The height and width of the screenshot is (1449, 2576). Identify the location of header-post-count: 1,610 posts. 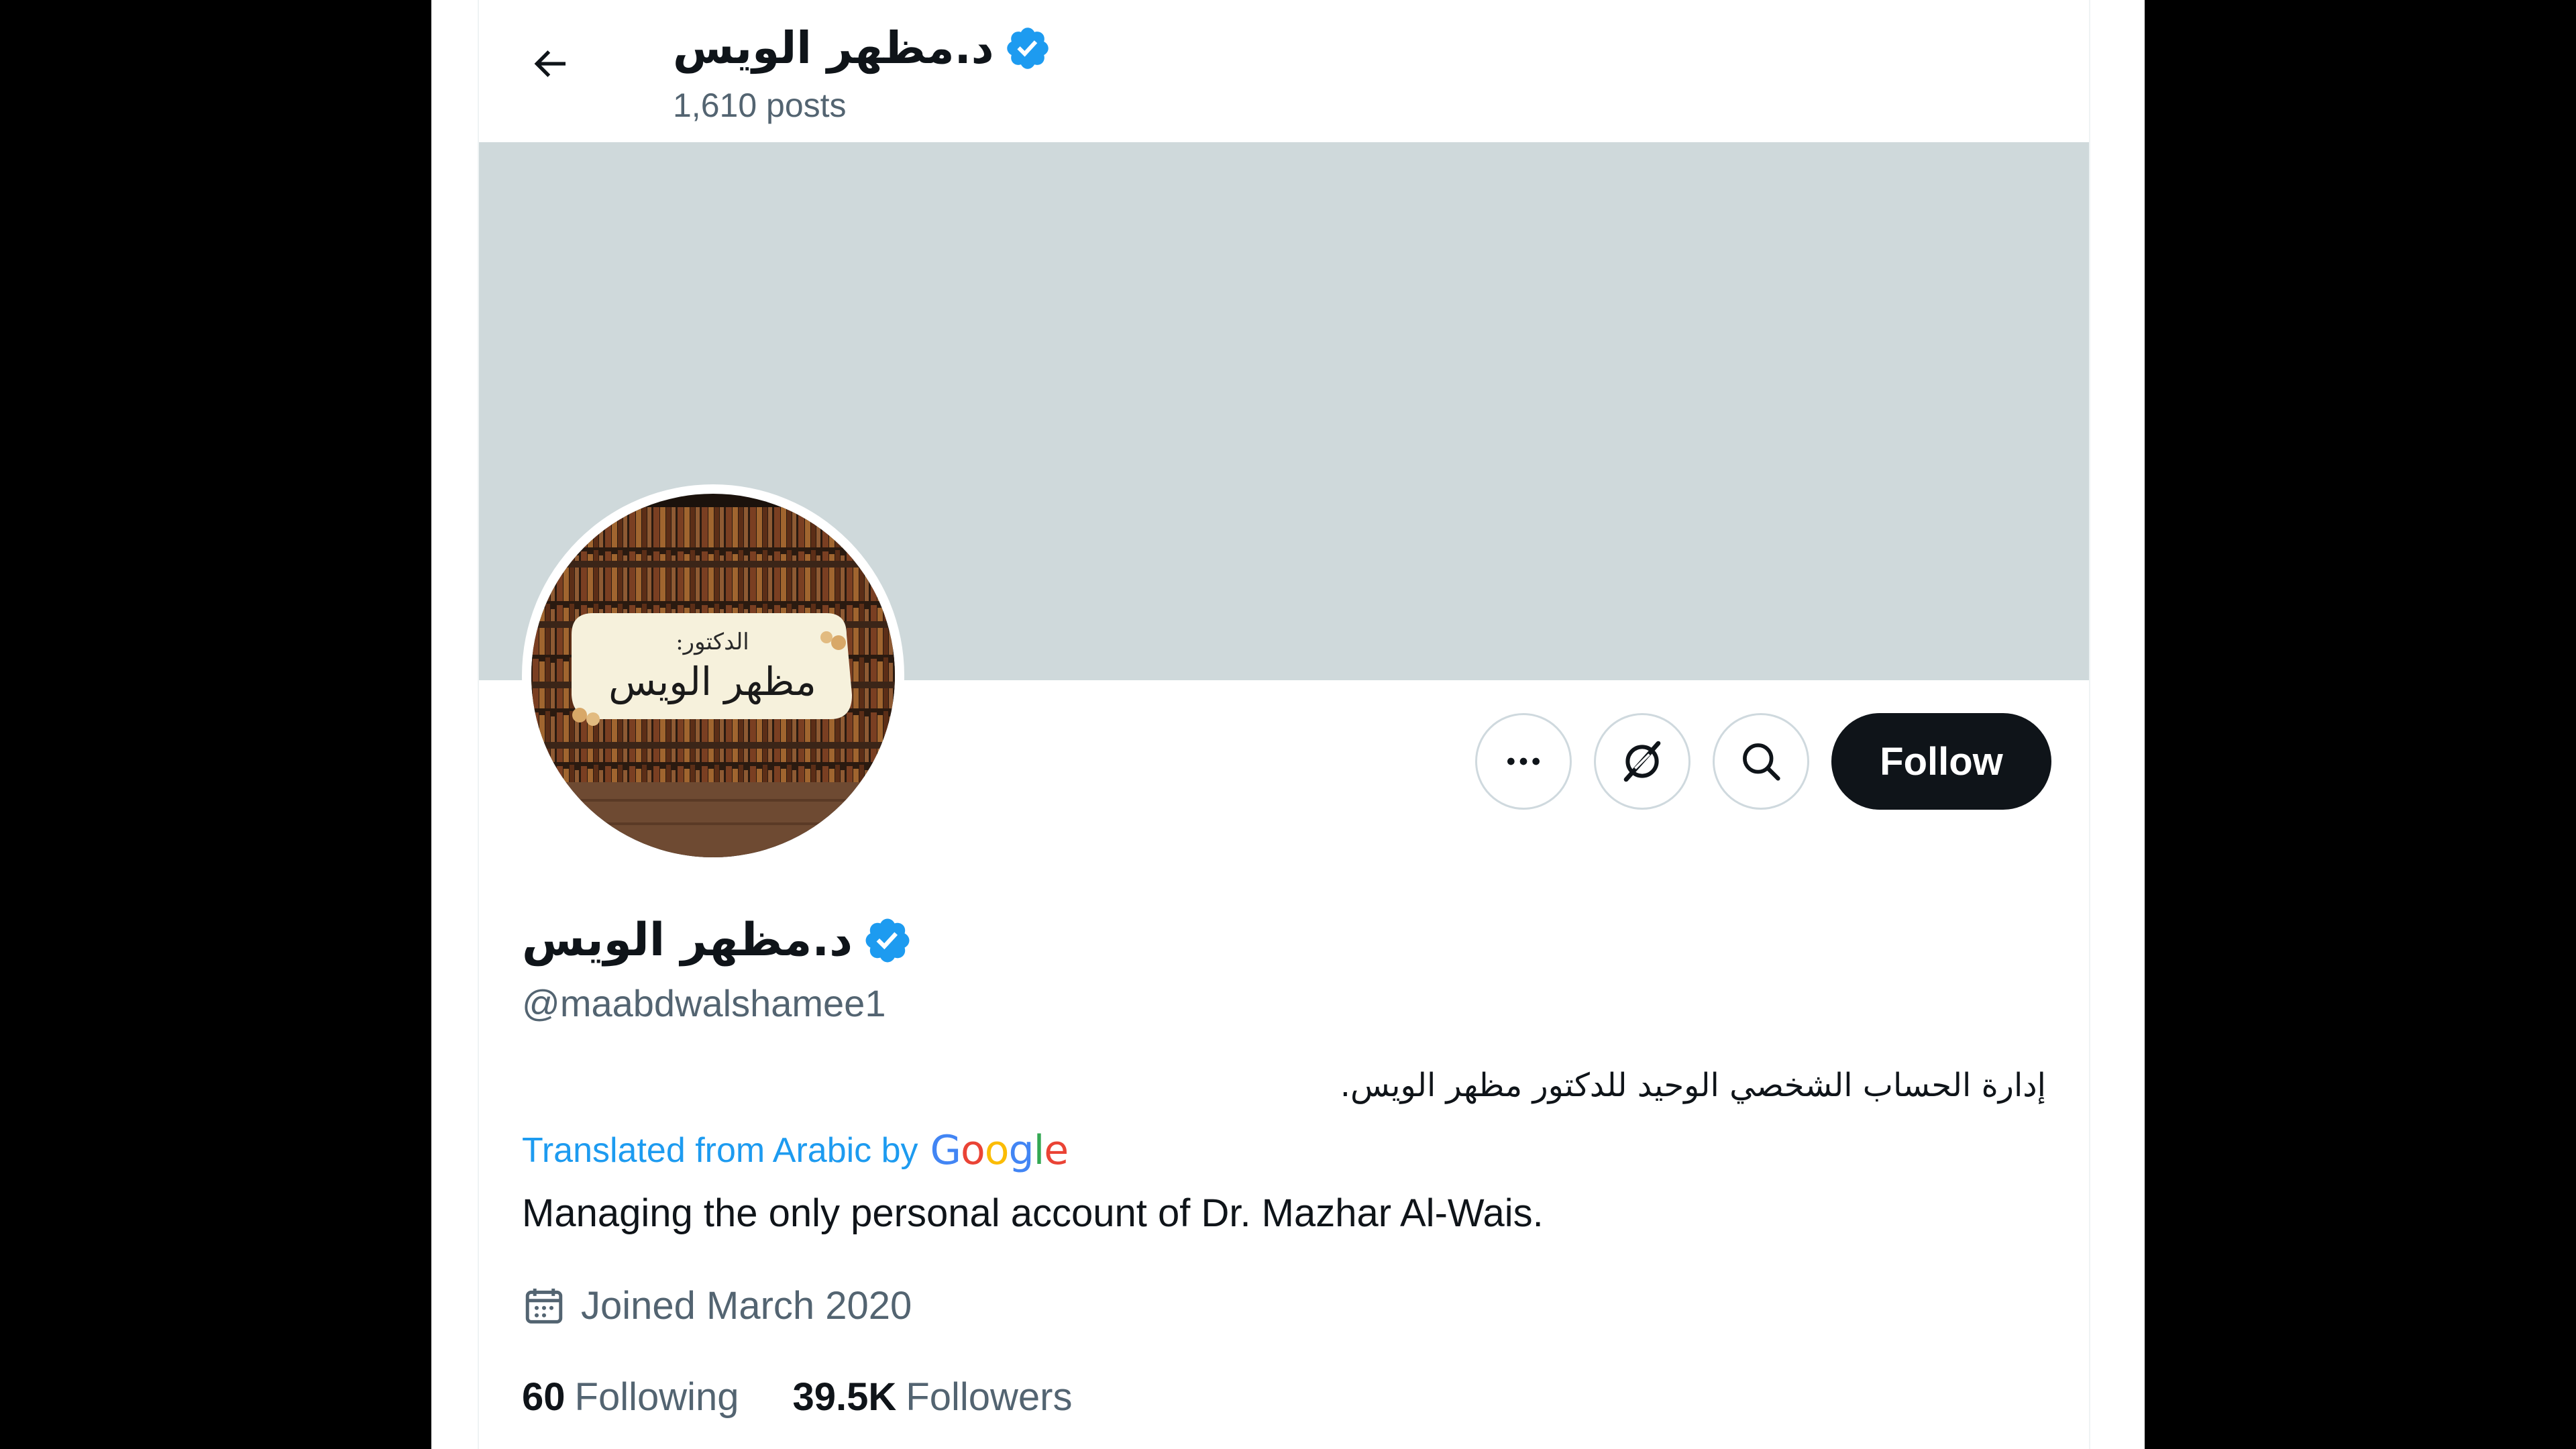
(760, 105).